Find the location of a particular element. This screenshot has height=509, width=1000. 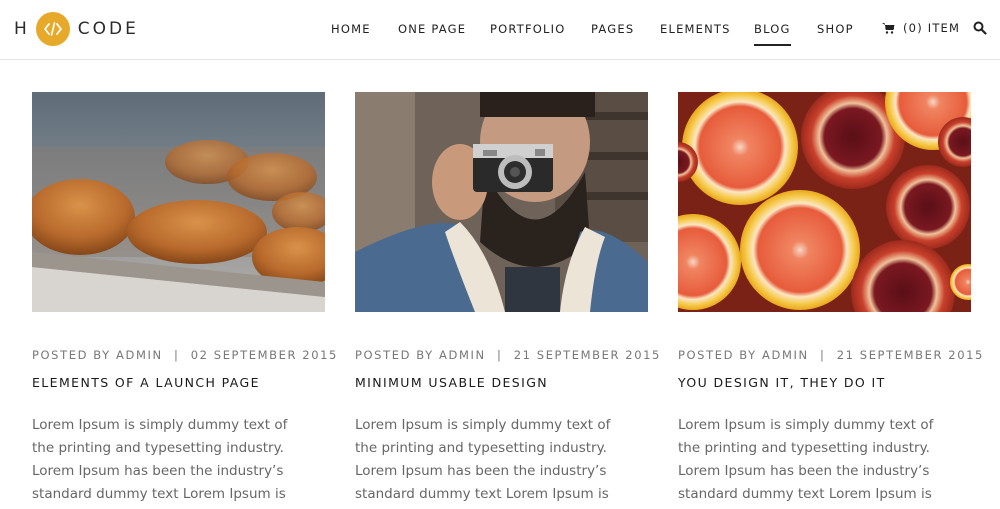

shopping-cart-icon is located at coordinates (888, 28).